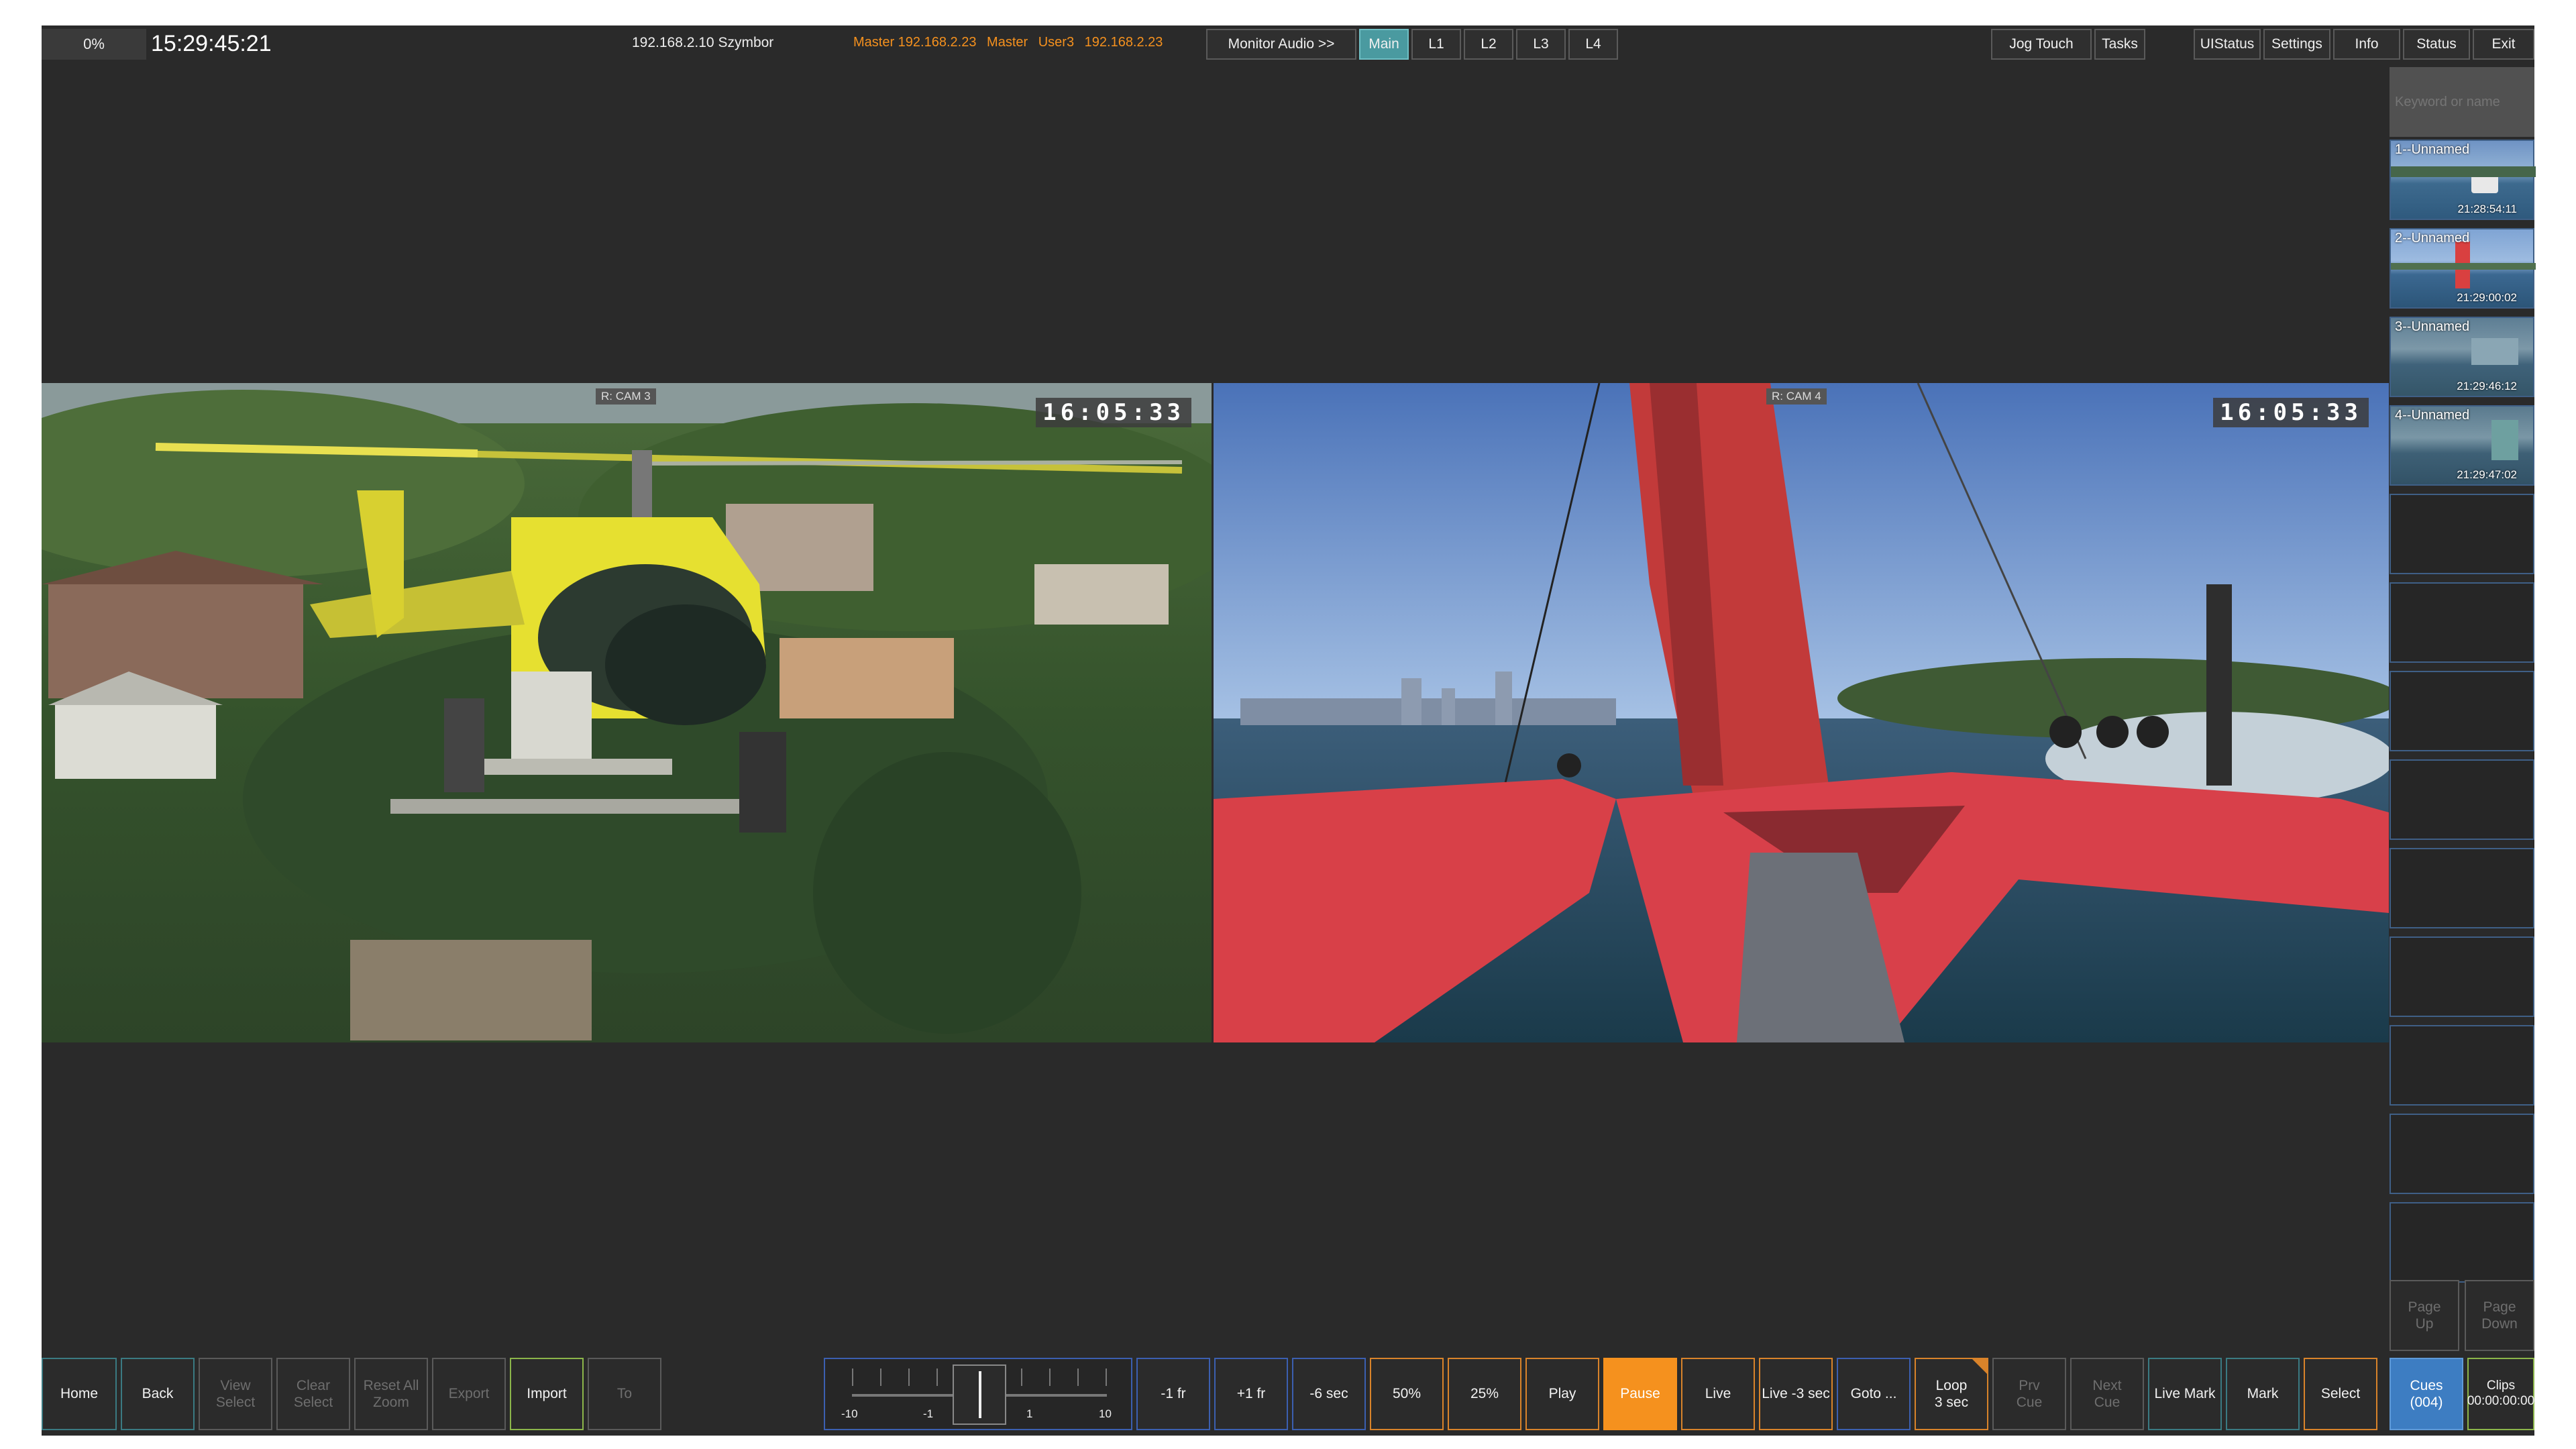 The image size is (2576, 1449). I want to click on jog-tick-label: 1, so click(1029, 1413).